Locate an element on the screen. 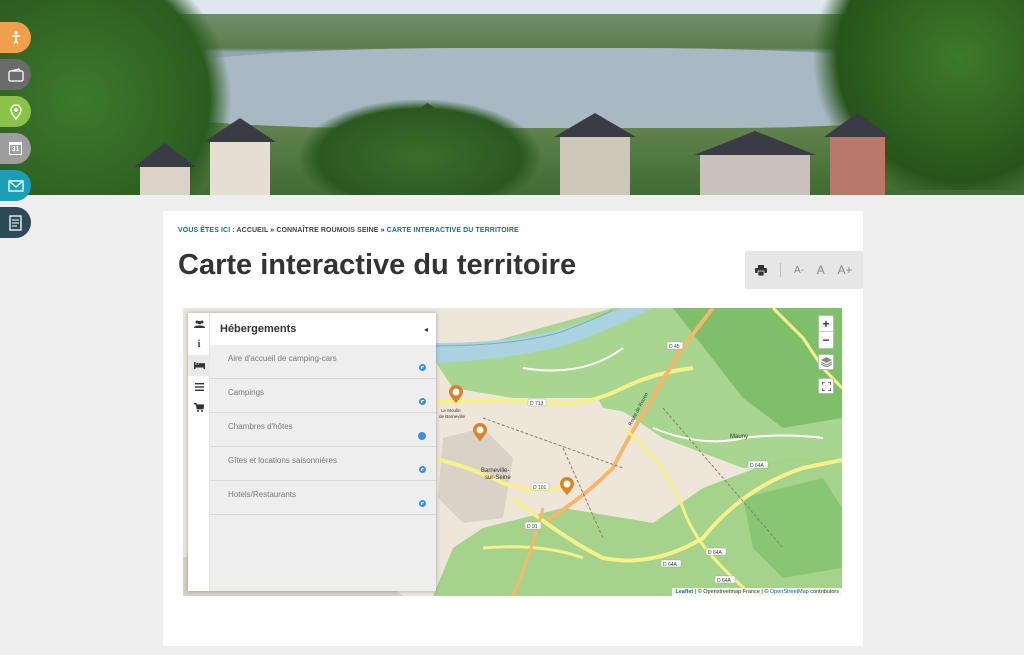 This screenshot has width=1024, height=655. map-sidebar-tabs: i is located at coordinates (199, 452).